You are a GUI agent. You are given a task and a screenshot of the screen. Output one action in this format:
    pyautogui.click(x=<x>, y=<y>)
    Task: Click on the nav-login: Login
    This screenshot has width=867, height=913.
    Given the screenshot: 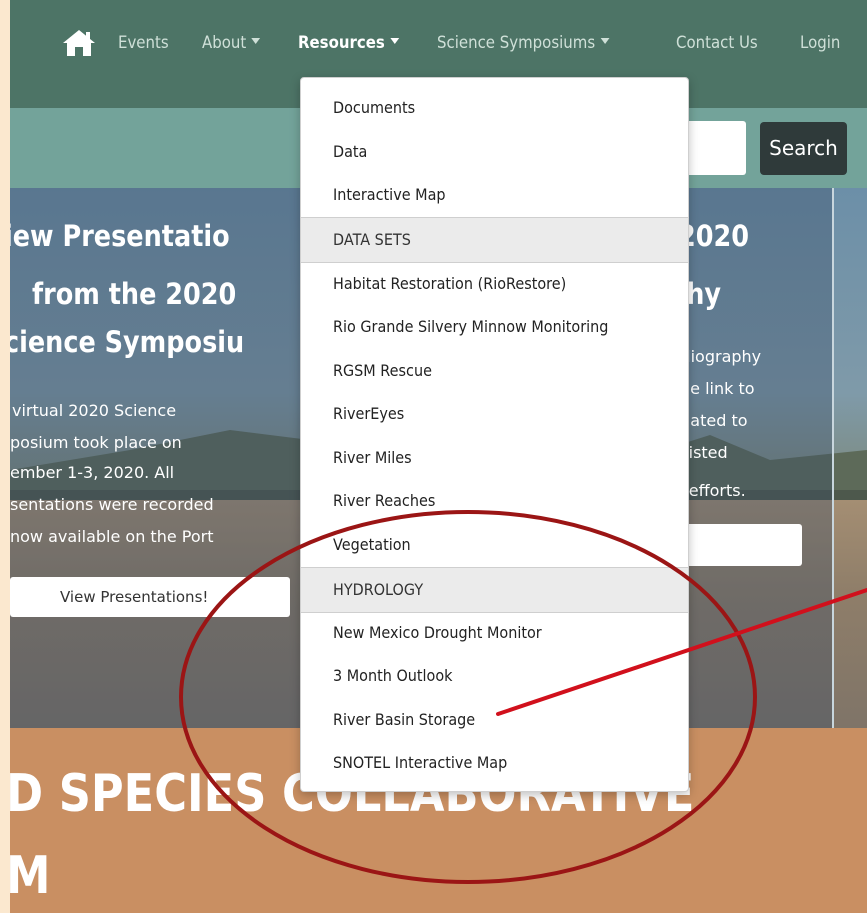 What is the action you would take?
    pyautogui.click(x=820, y=43)
    